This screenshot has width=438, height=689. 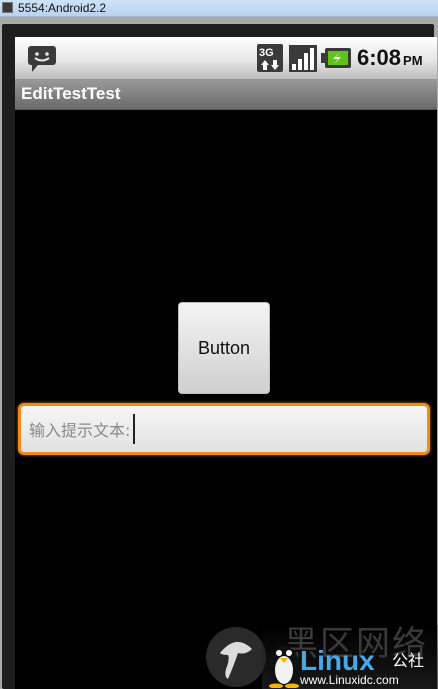 What do you see at coordinates (236, 657) in the screenshot?
I see `watermark-mushroom-logo-icon` at bounding box center [236, 657].